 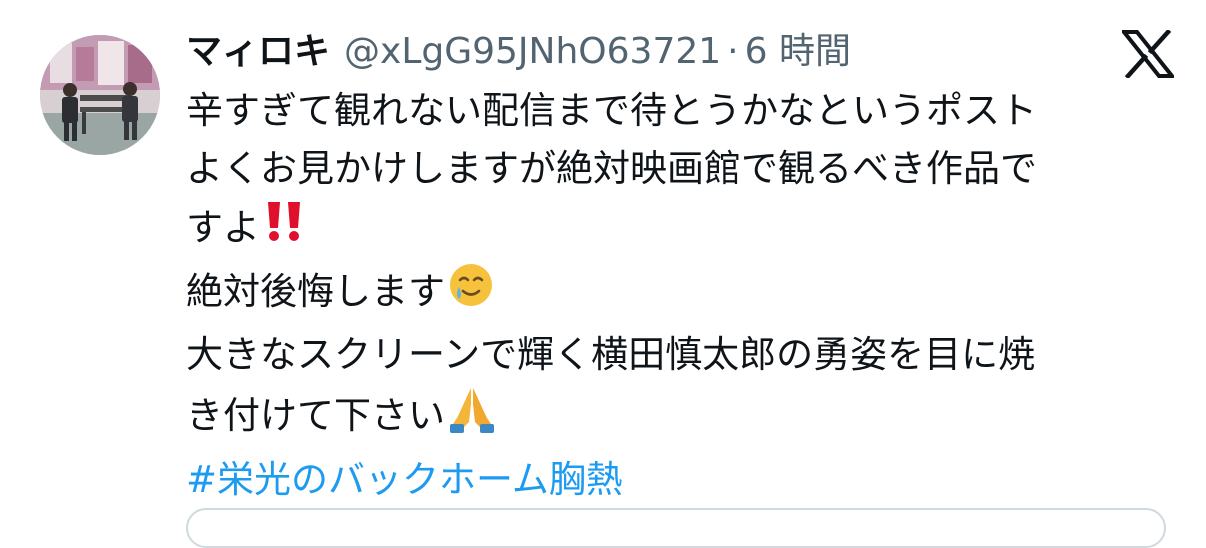 What do you see at coordinates (100, 95) in the screenshot?
I see `avatar` at bounding box center [100, 95].